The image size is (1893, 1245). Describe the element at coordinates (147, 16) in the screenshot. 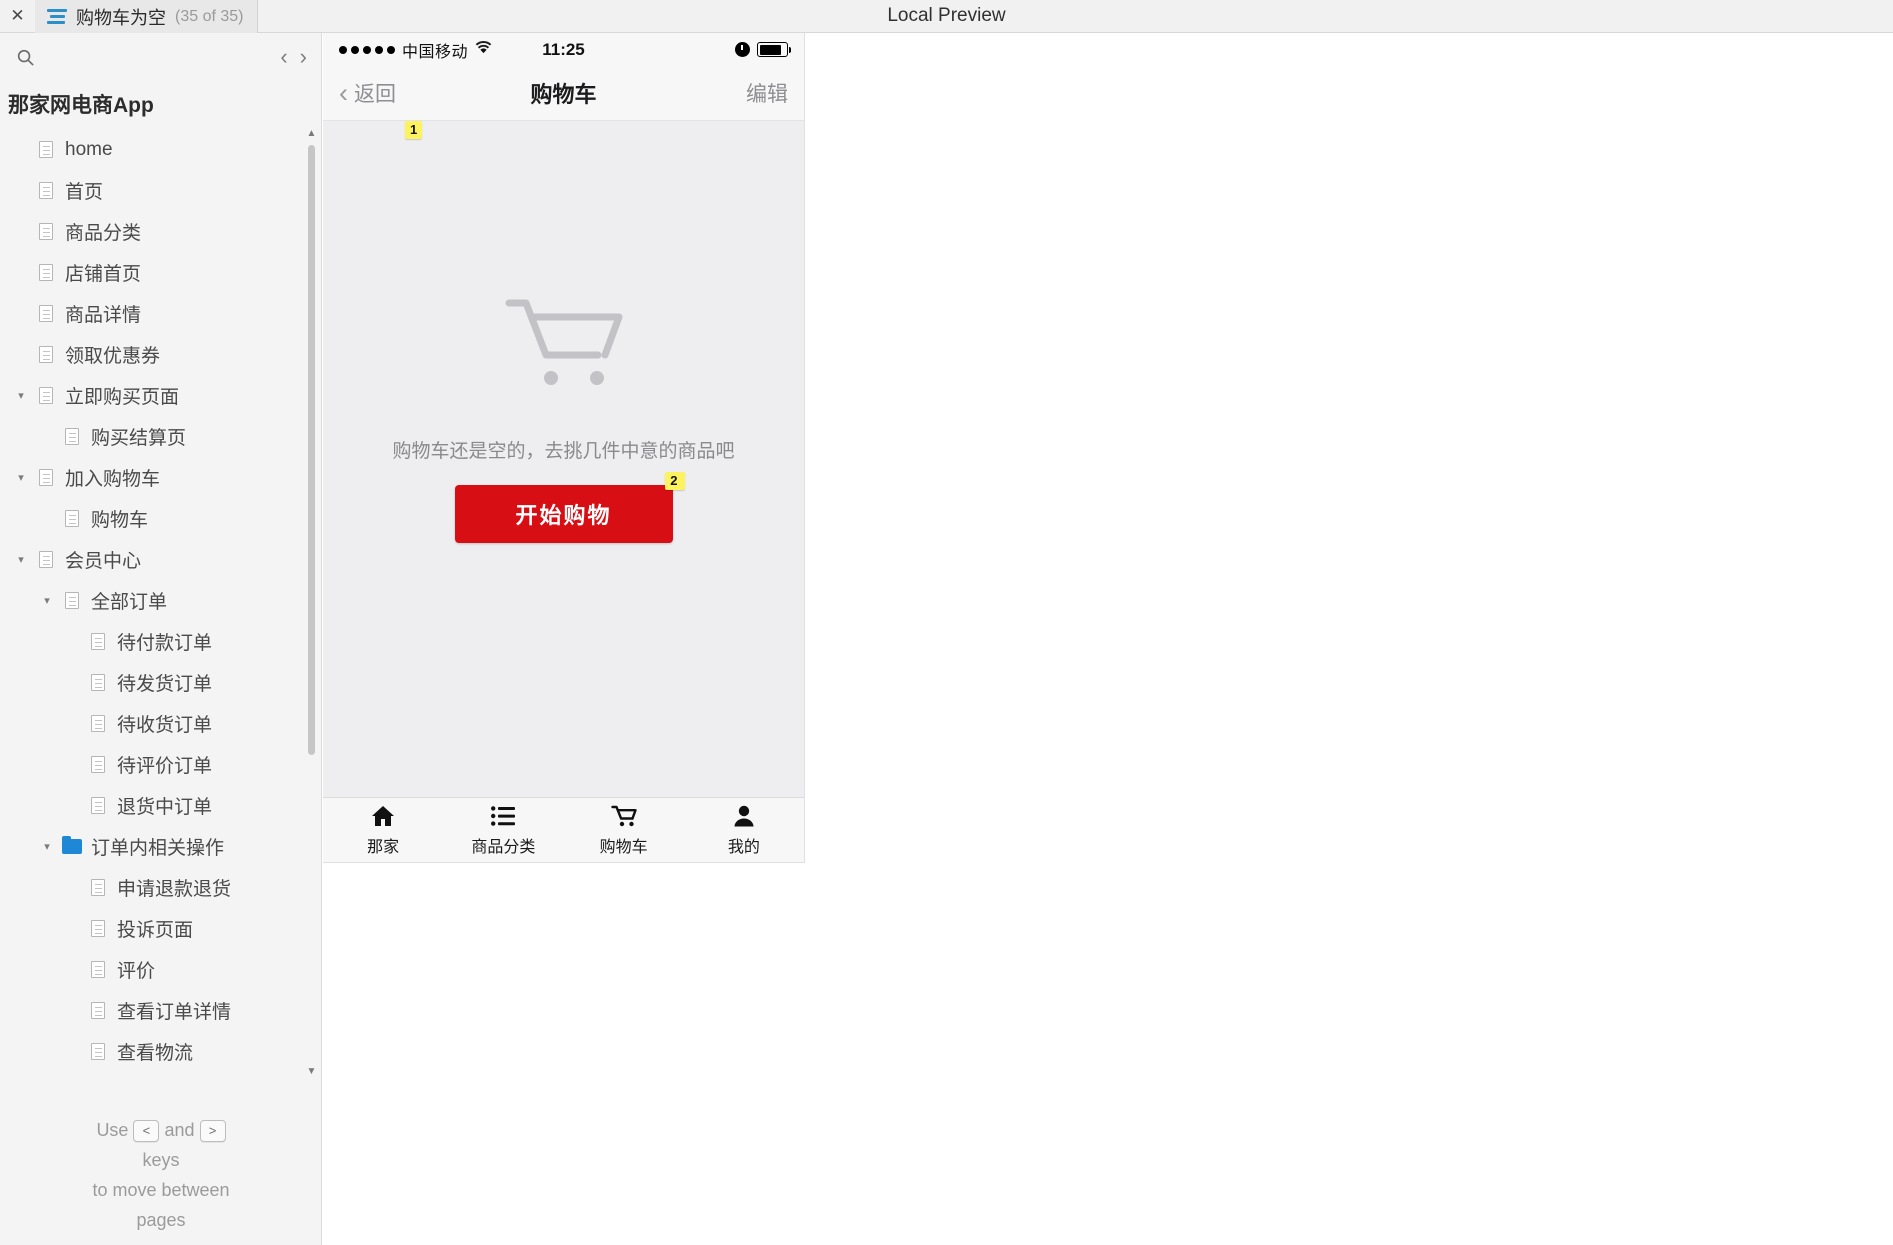

I see `preview-tab: 购物车为空 (35 of 35)` at that location.